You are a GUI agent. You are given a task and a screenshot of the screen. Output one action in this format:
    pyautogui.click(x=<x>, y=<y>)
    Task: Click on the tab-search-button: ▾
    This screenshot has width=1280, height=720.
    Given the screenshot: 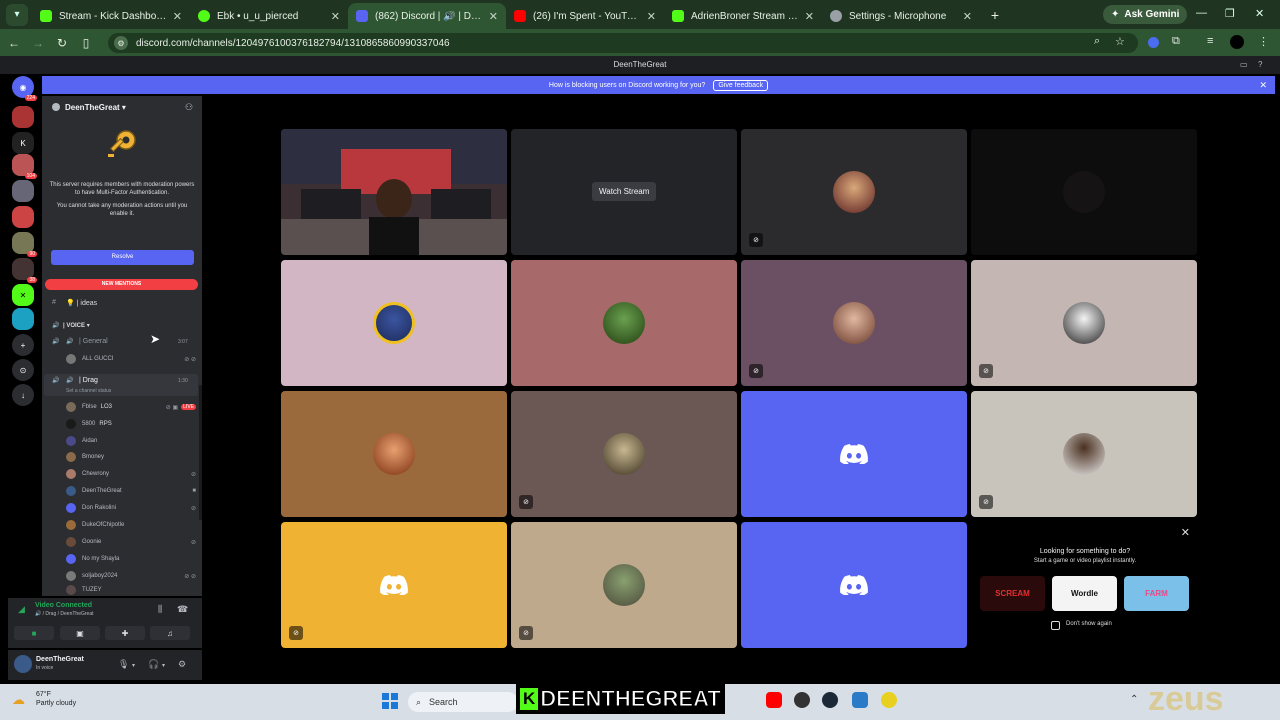 What is the action you would take?
    pyautogui.click(x=17, y=14)
    